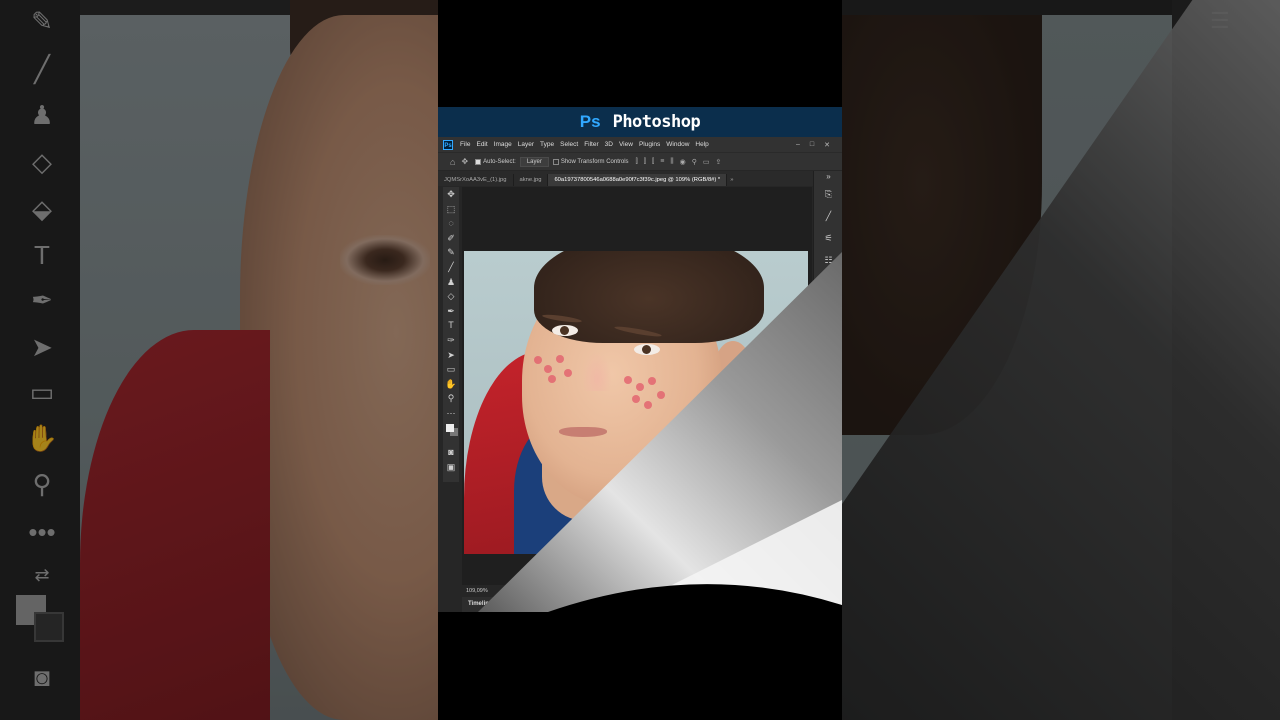 This screenshot has height=720, width=1280. I want to click on photo-mouth, so click(583, 432).